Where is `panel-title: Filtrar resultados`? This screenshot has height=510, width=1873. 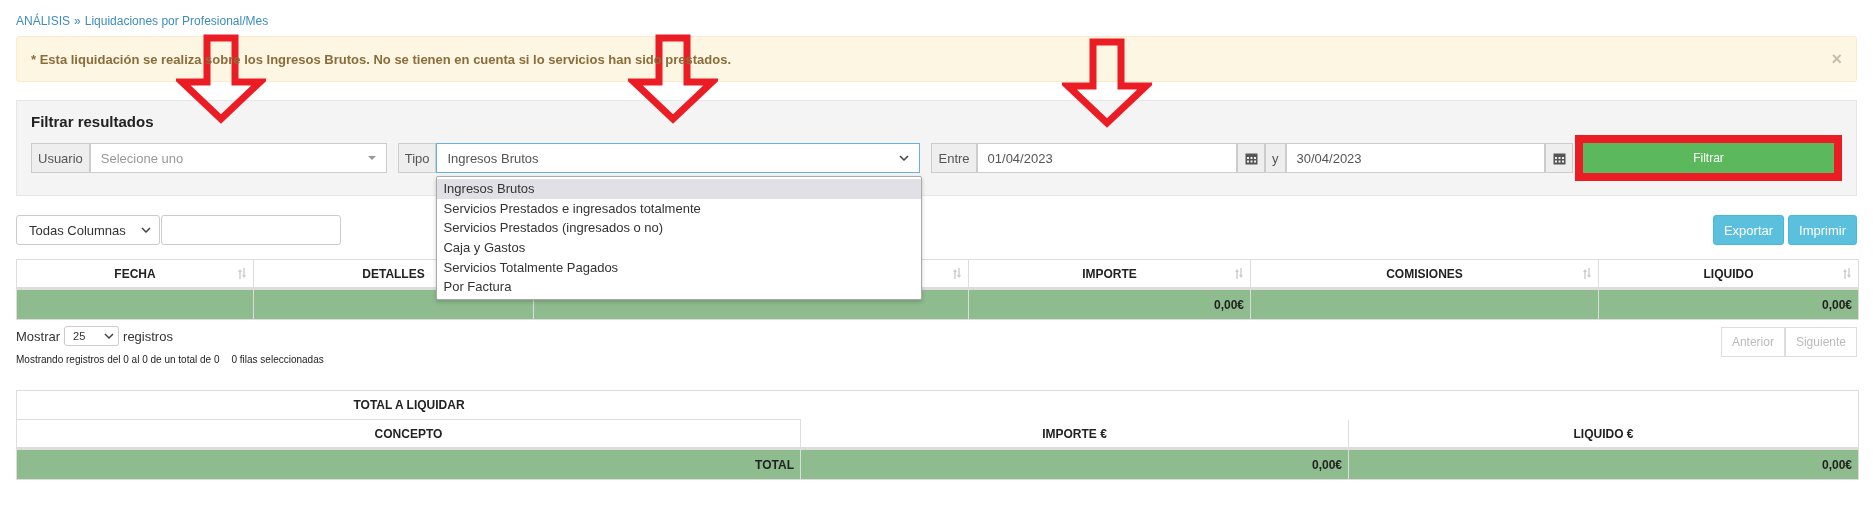
panel-title: Filtrar resultados is located at coordinates (93, 122).